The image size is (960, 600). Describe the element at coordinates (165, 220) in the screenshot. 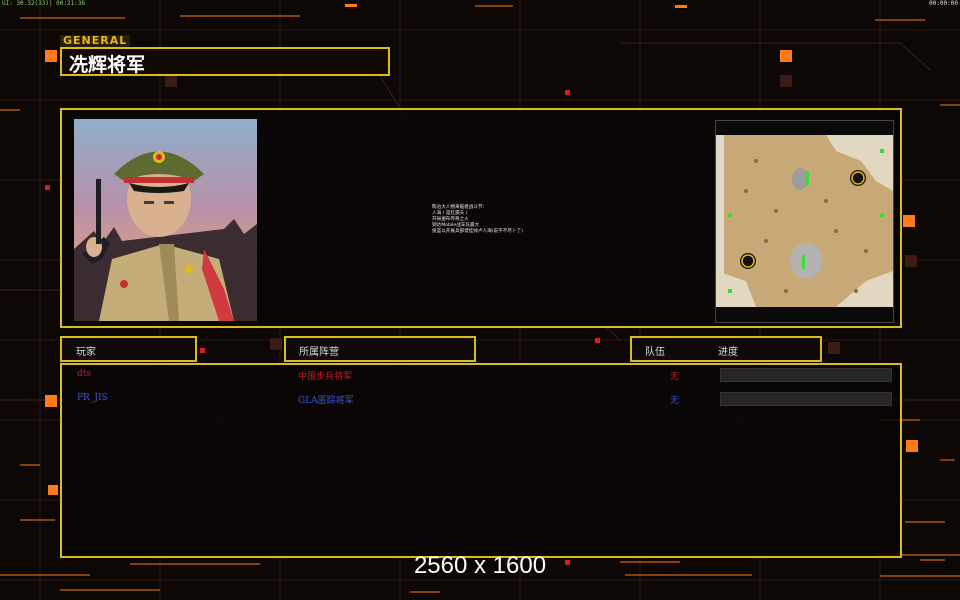

I see `general-portrait` at that location.